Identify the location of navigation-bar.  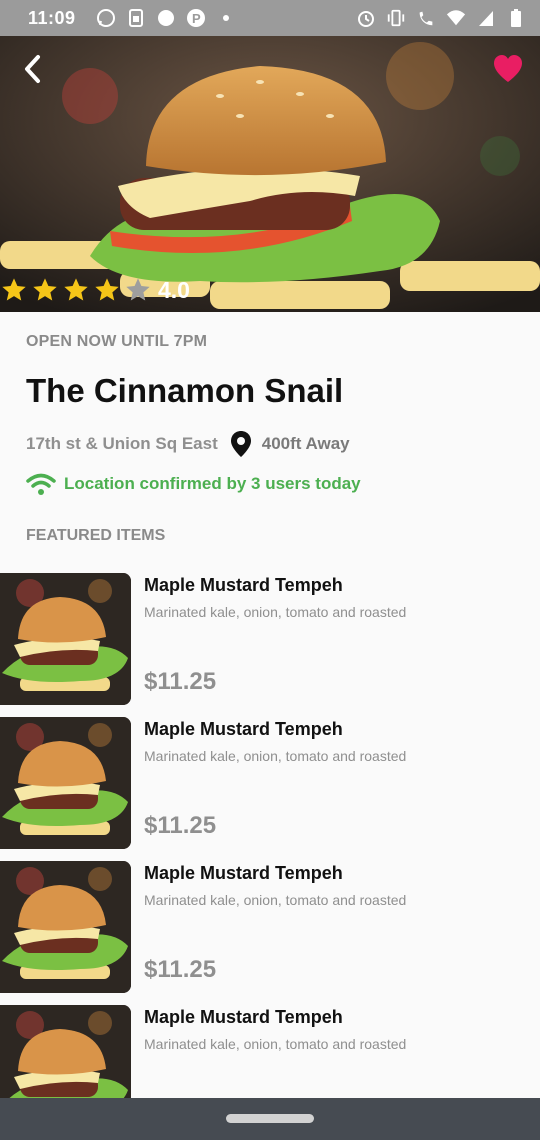
(270, 1119).